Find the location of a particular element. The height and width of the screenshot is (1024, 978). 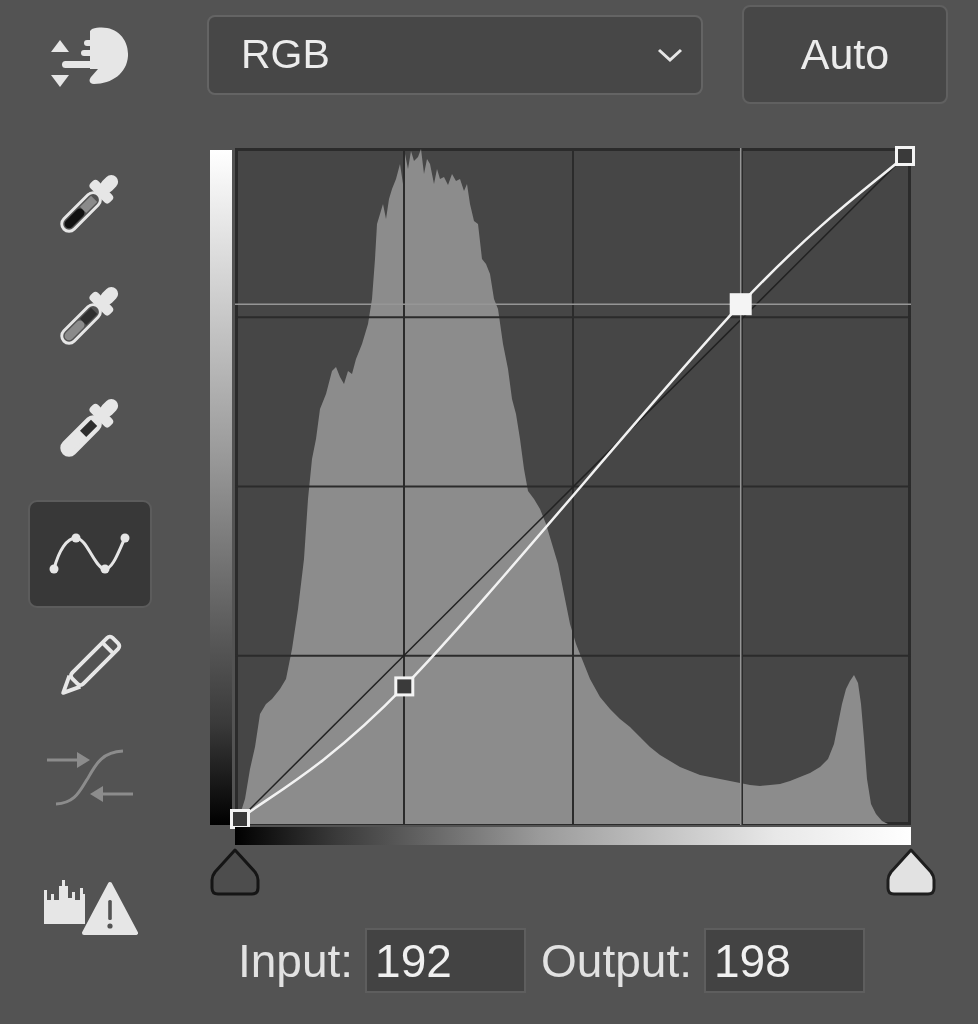

output-value-field: 198 is located at coordinates (784, 960).